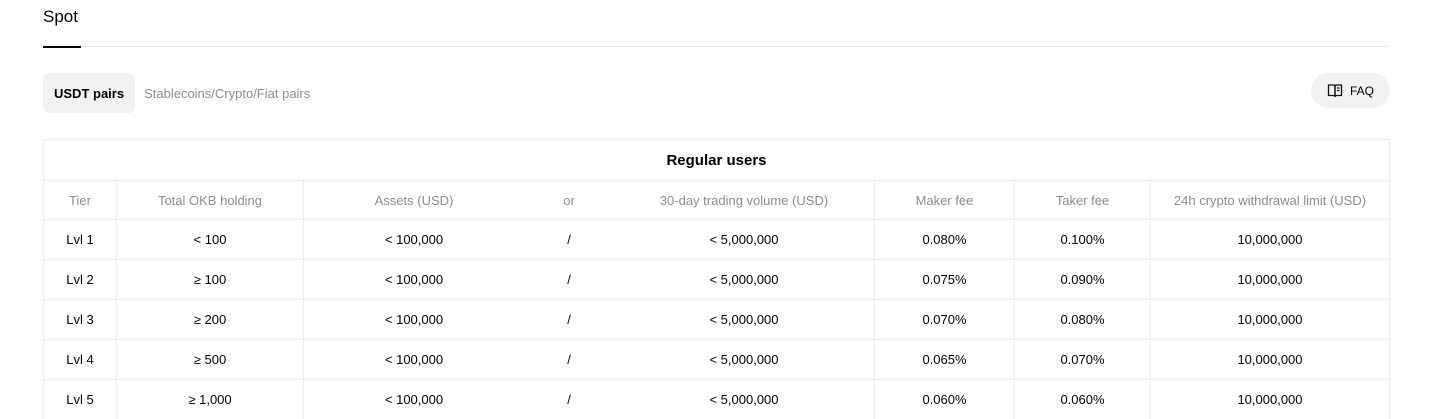 Image resolution: width=1443 pixels, height=419 pixels. Describe the element at coordinates (80, 359) in the screenshot. I see `cell-tier: Lvl 4` at that location.